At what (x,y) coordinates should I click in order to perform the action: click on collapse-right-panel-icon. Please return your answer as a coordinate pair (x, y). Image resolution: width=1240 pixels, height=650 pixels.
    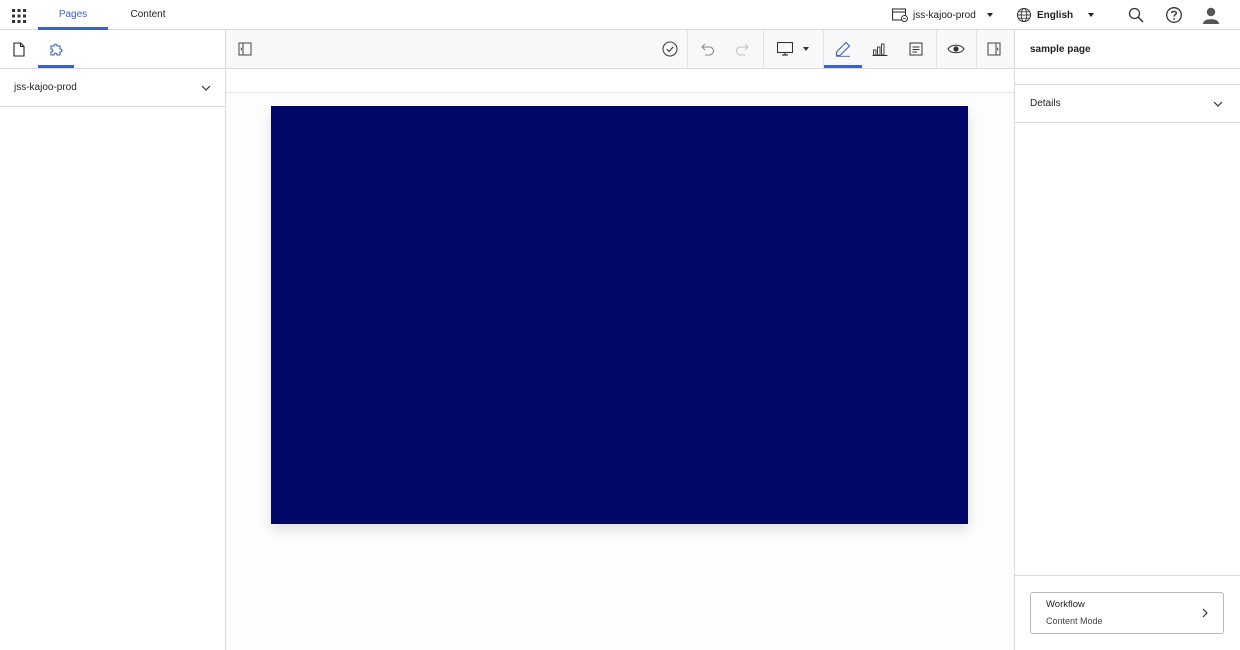
    Looking at the image, I should click on (994, 49).